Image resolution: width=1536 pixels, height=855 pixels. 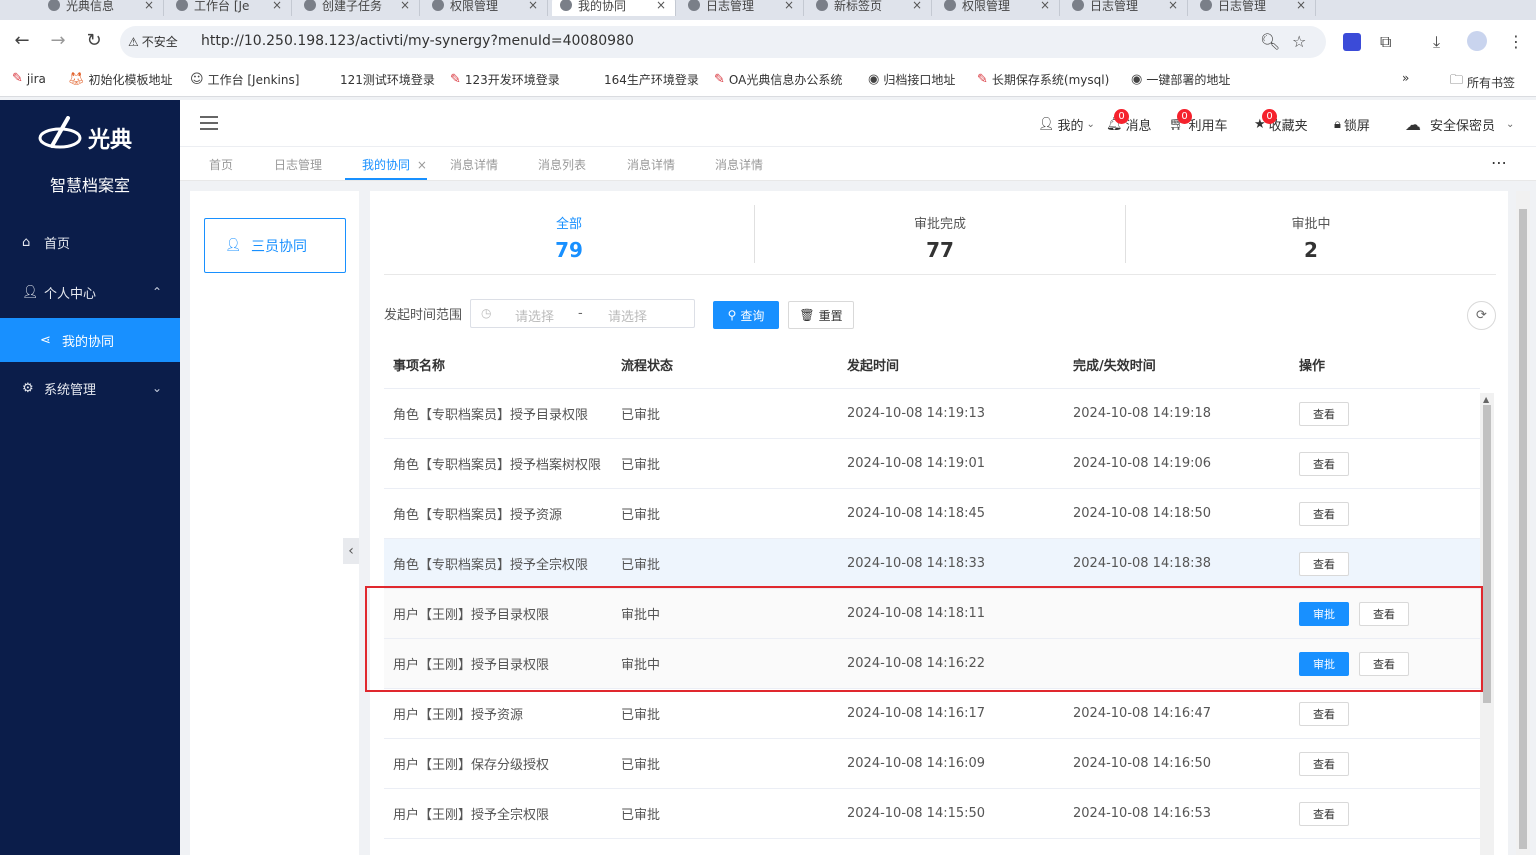 I want to click on page-scrollbar, so click(x=1523, y=523).